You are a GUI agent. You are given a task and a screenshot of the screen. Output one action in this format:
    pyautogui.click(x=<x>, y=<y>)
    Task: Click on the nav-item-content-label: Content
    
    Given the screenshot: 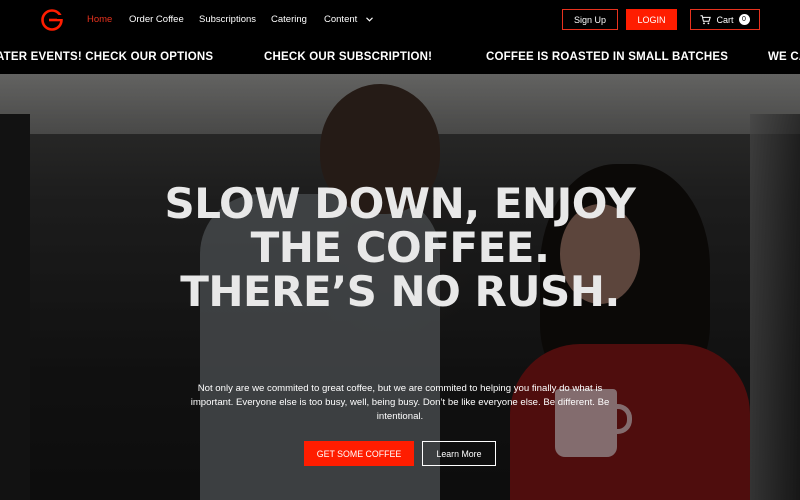 What is the action you would take?
    pyautogui.click(x=341, y=19)
    